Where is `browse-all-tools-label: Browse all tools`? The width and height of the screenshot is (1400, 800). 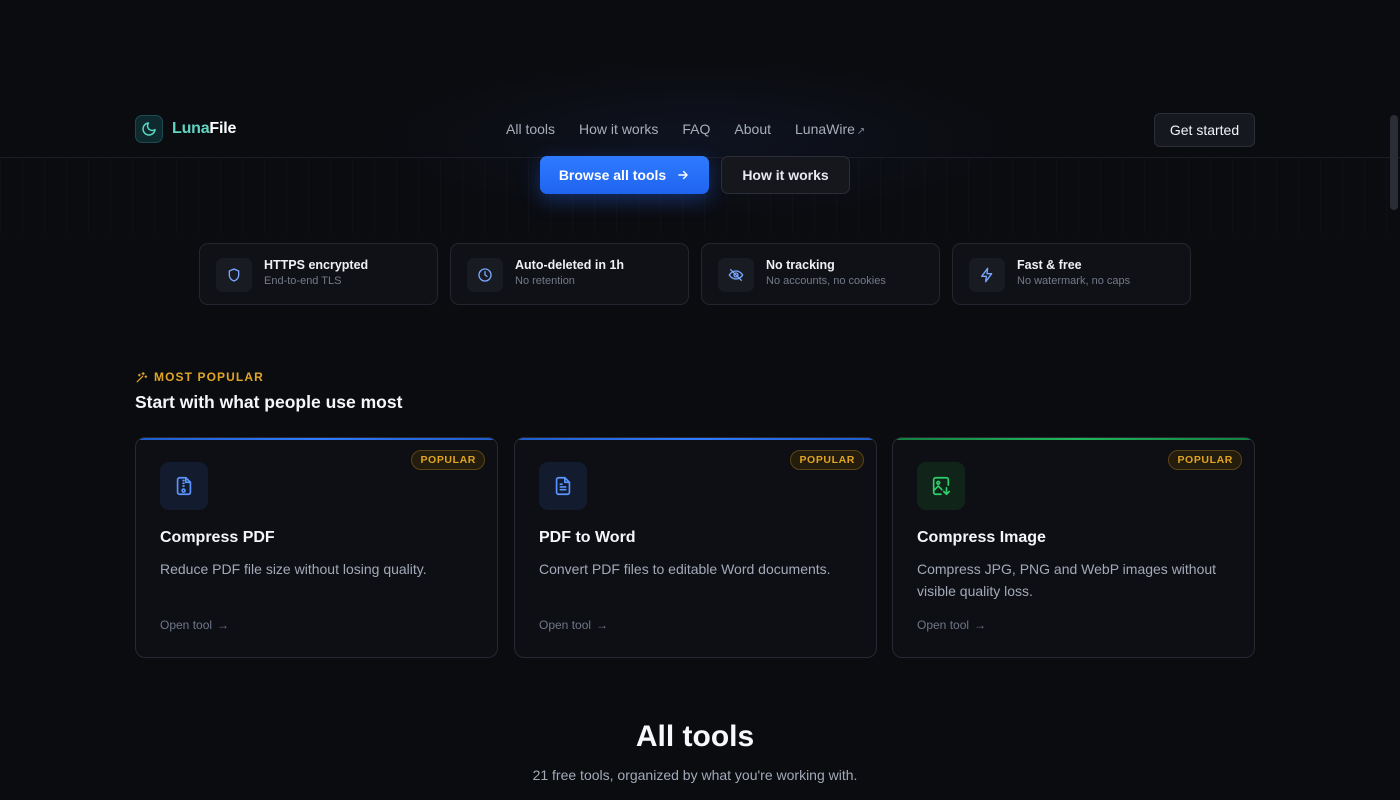
browse-all-tools-label: Browse all tools is located at coordinates (612, 175).